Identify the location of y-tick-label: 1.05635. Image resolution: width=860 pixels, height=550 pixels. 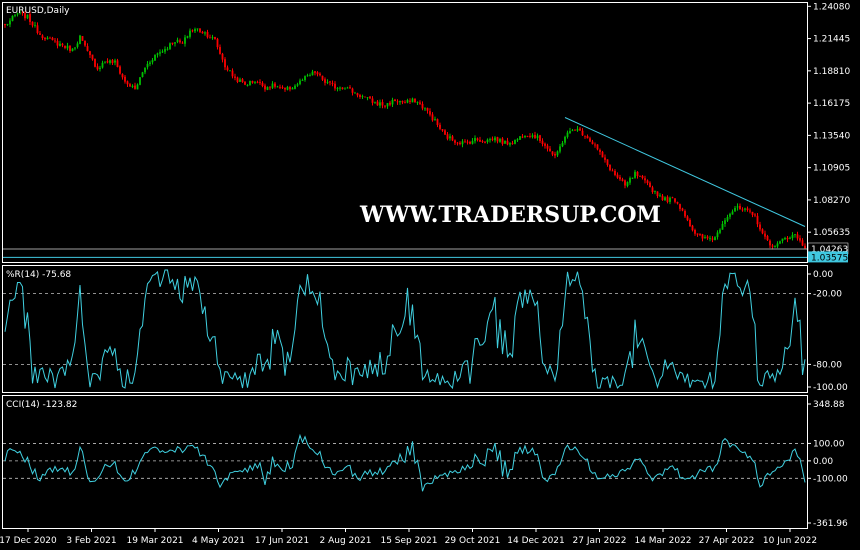
(831, 233).